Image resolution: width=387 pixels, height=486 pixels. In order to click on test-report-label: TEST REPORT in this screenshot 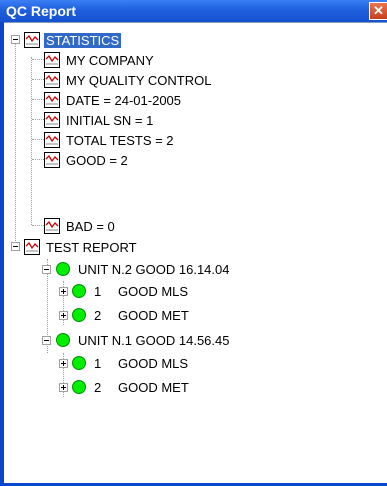, I will do `click(91, 247)`.